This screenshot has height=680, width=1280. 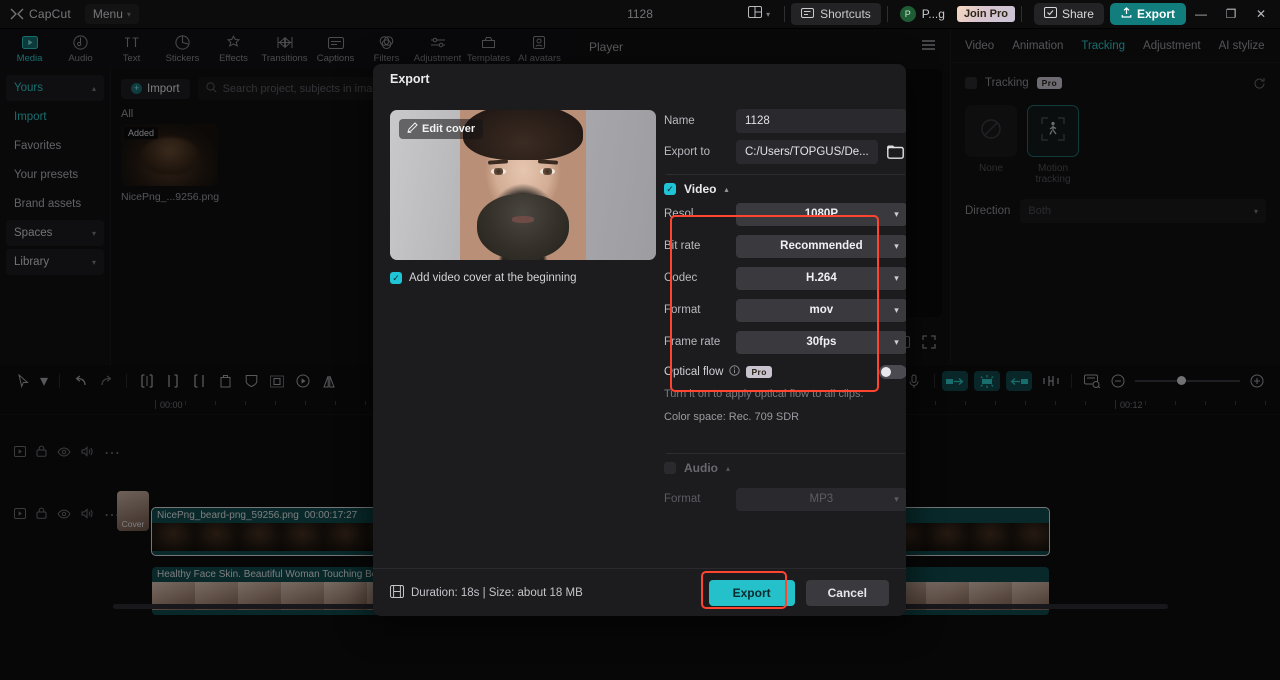 I want to click on audio-section-checkbox, so click(x=670, y=468).